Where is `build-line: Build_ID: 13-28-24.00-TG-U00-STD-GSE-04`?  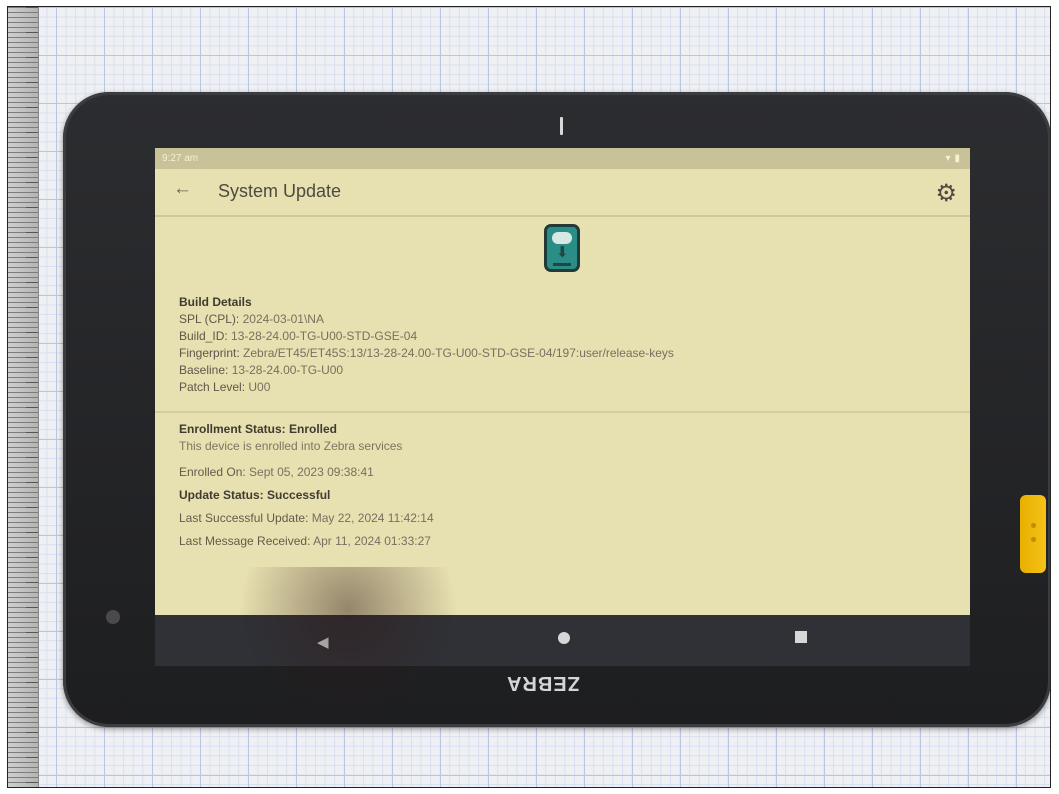 build-line: Build_ID: 13-28-24.00-TG-U00-STD-GSE-04 is located at coordinates (564, 336).